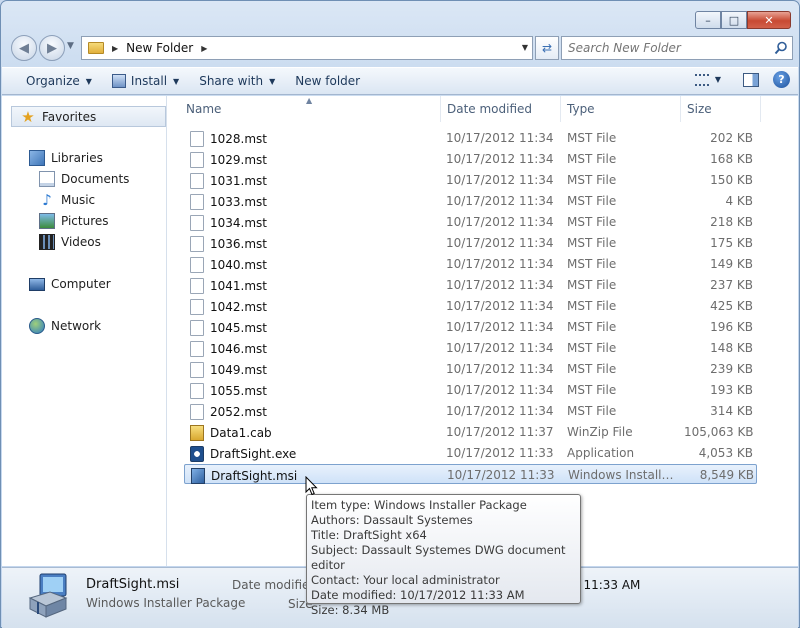 The image size is (800, 628). I want to click on nav-item-favorites: ★ Favorites, so click(88, 116).